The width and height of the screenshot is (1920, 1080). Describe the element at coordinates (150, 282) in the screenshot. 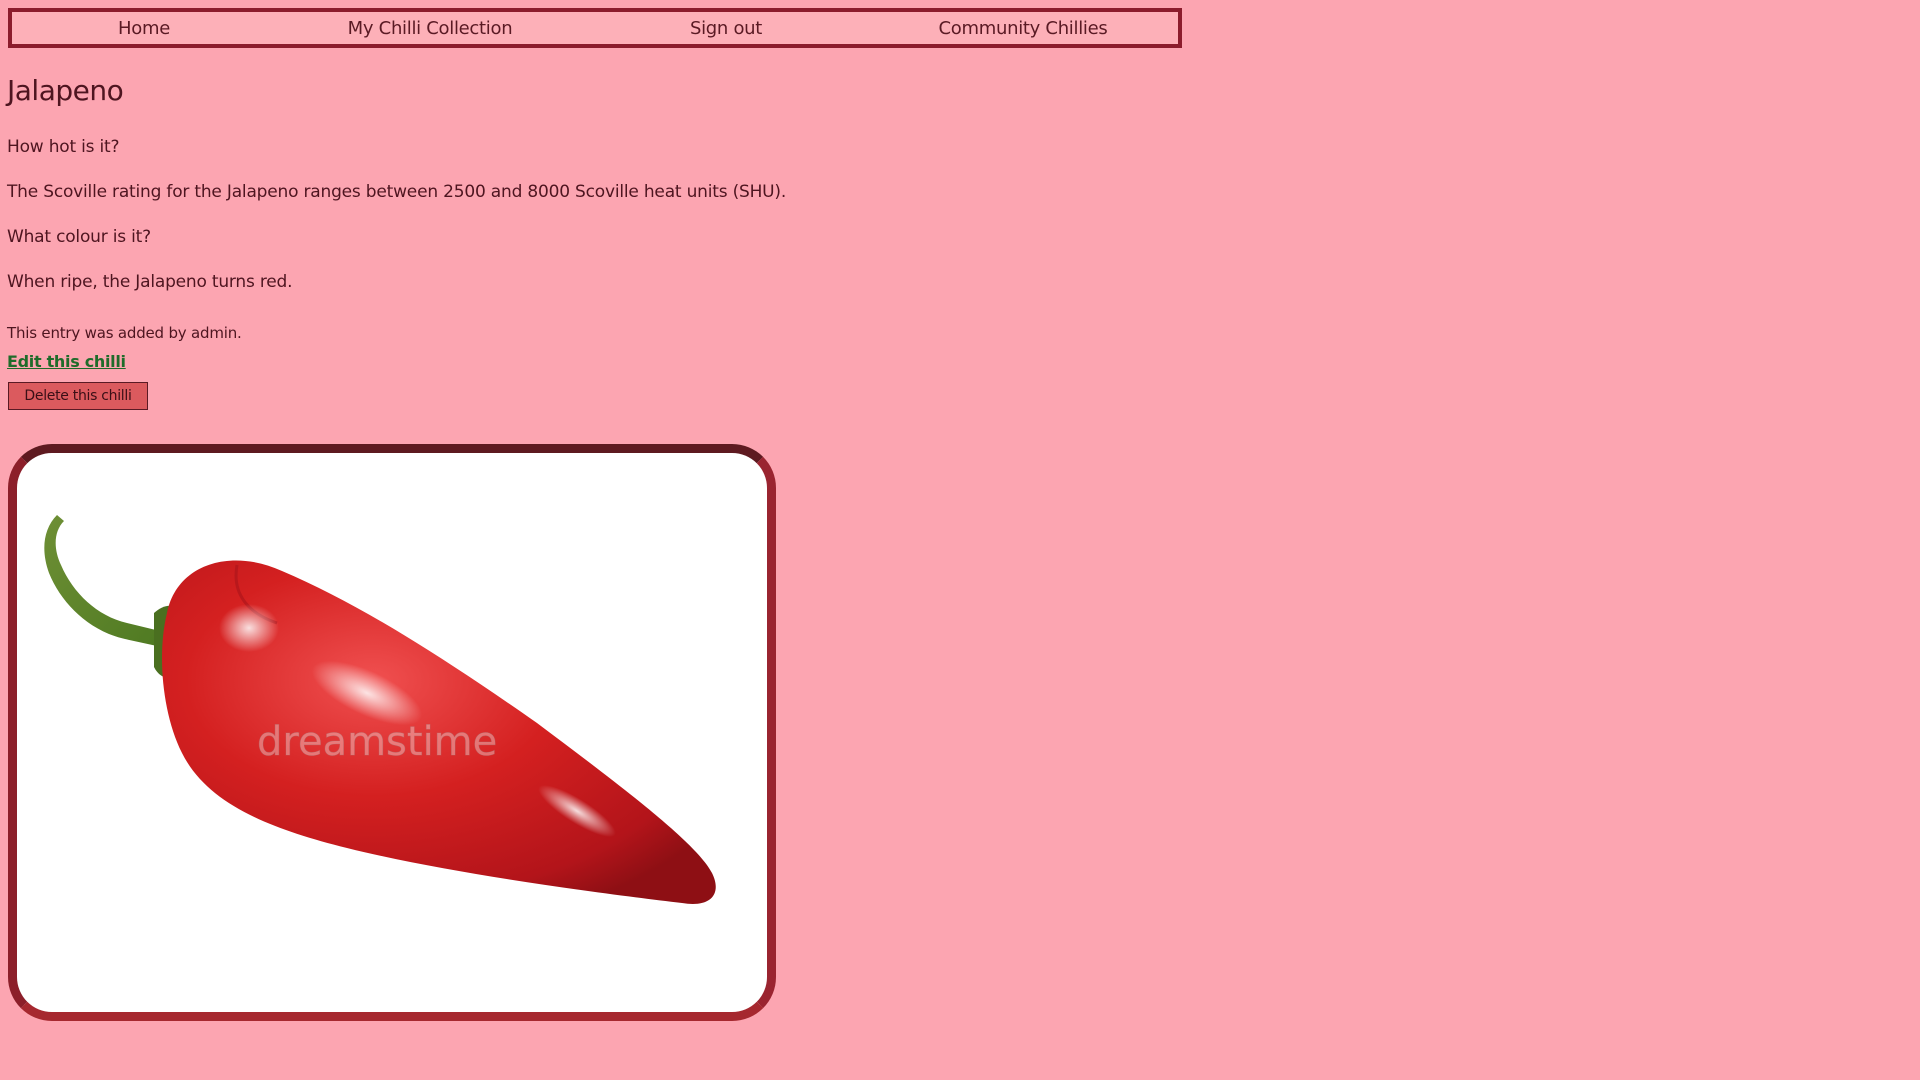

I see `colour-answer: When ripe, the Jalapeno turns red.` at that location.